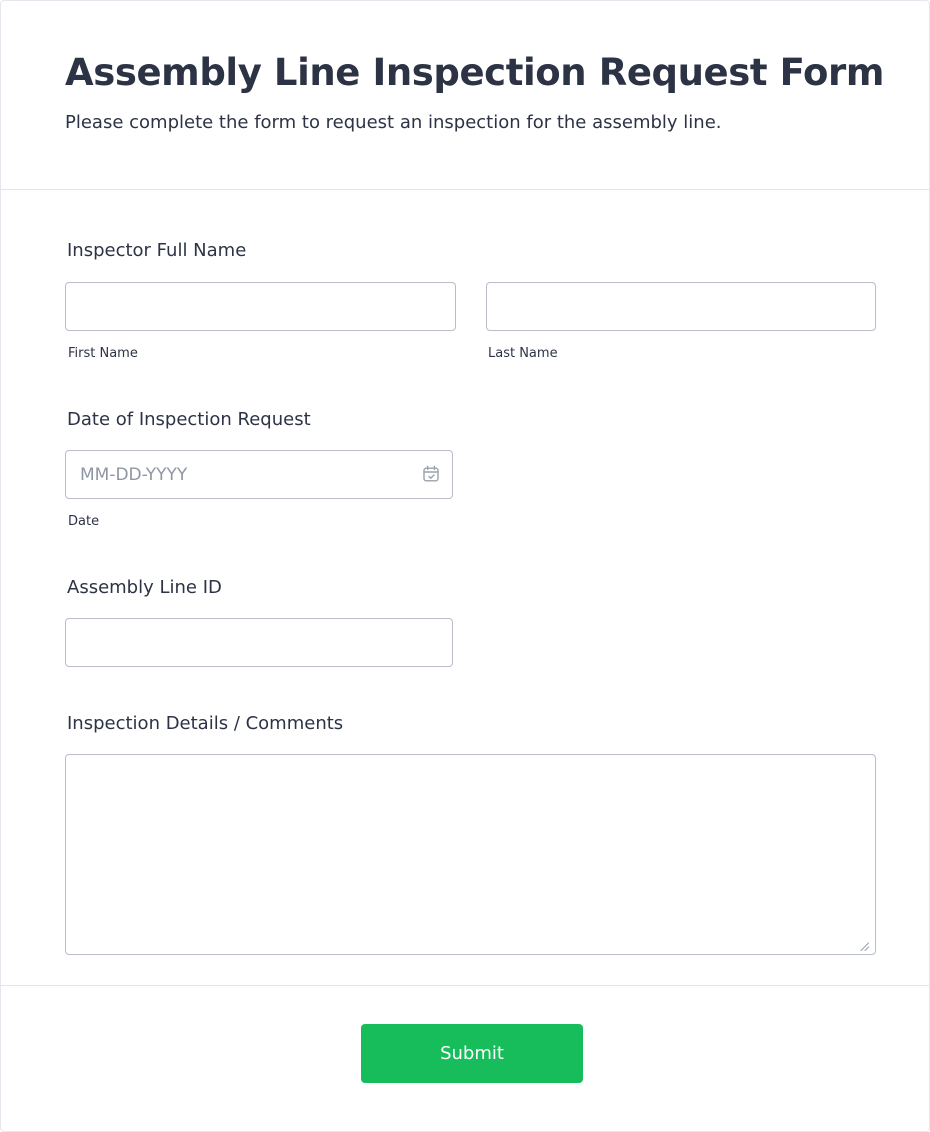 The image size is (930, 1132). What do you see at coordinates (144, 587) in the screenshot?
I see `assembly-line-id-label: Assembly Line ID` at bounding box center [144, 587].